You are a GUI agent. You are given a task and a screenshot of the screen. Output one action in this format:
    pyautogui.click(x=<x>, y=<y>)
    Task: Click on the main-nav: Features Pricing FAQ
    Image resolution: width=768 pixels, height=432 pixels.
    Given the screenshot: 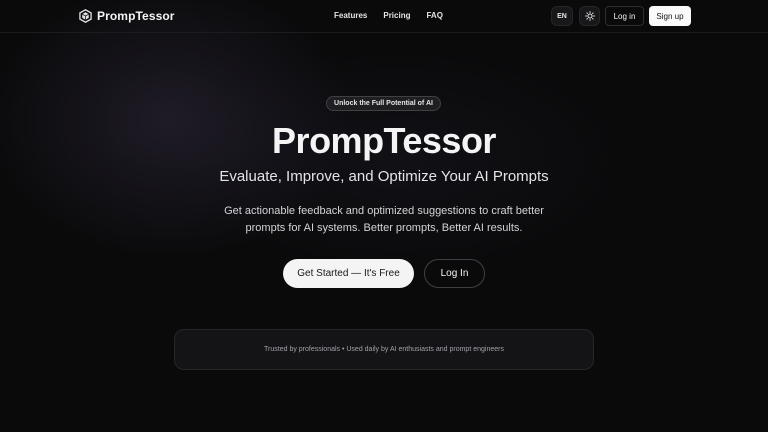 What is the action you would take?
    pyautogui.click(x=388, y=15)
    